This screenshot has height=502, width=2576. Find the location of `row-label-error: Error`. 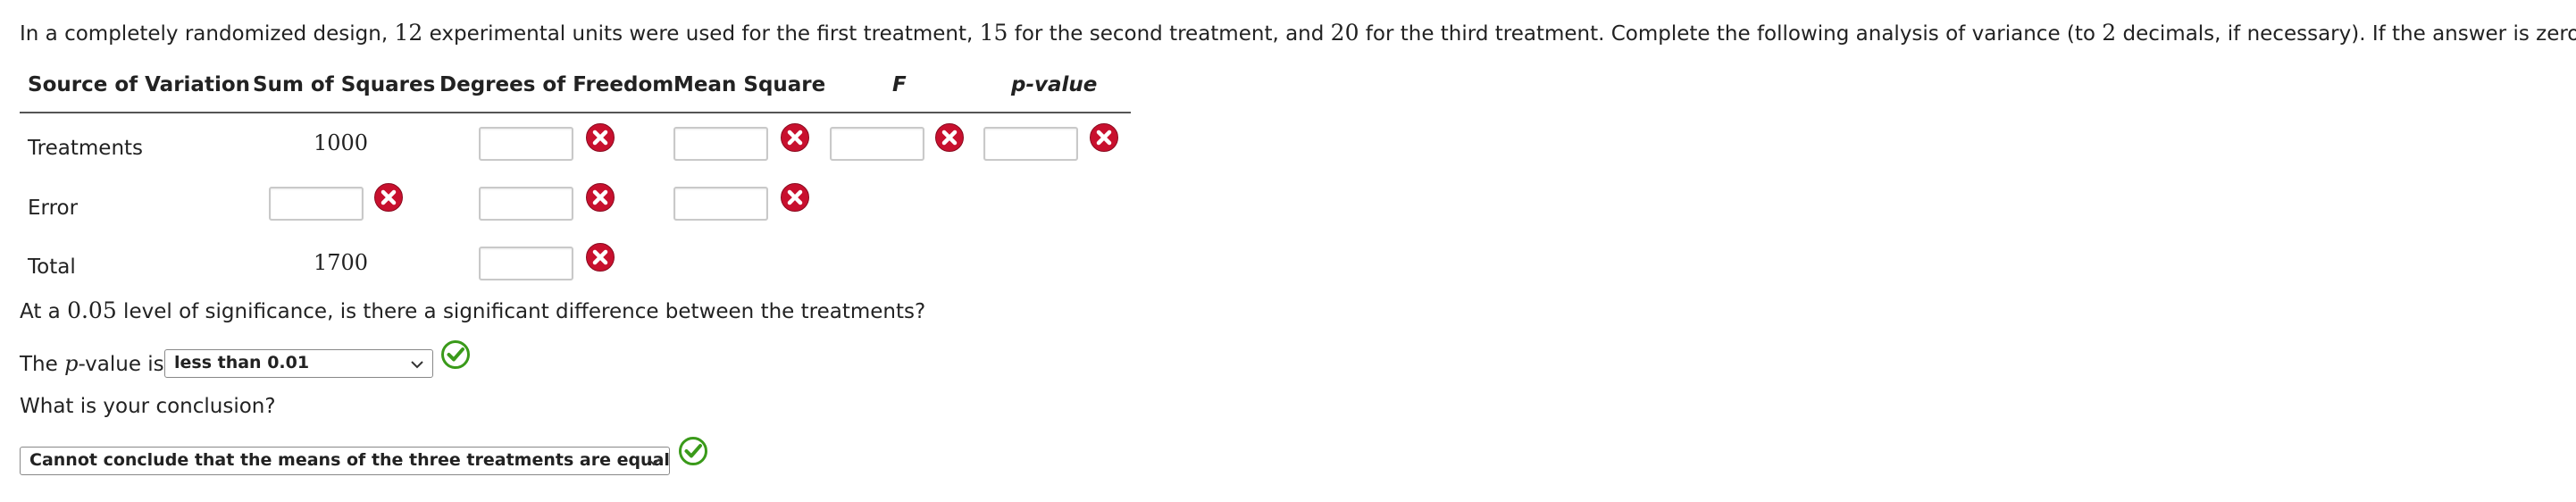

row-label-error: Error is located at coordinates (54, 208).